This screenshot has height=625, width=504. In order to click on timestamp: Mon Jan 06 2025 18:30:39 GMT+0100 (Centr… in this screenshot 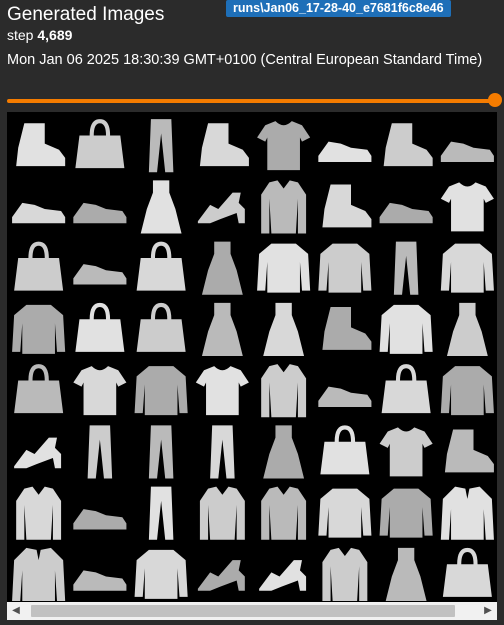, I will do `click(245, 60)`.